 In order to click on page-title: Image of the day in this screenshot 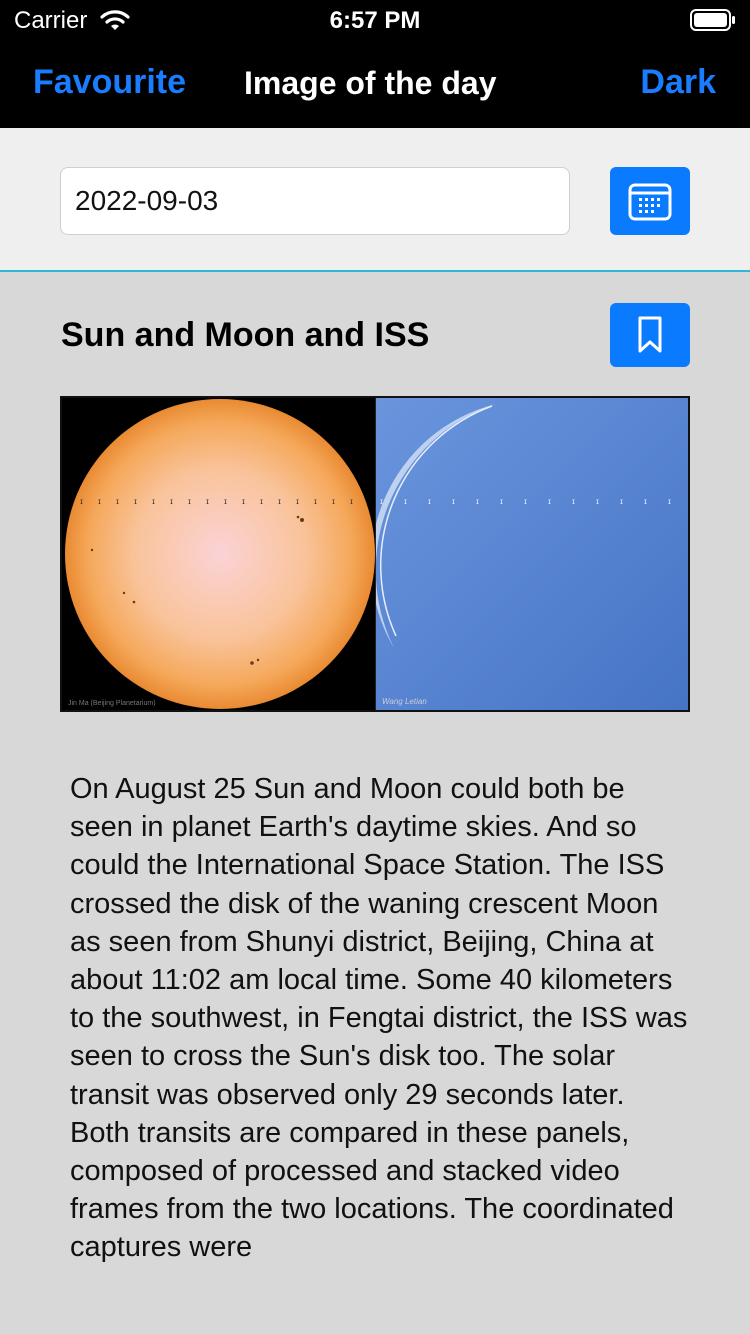, I will do `click(370, 83)`.